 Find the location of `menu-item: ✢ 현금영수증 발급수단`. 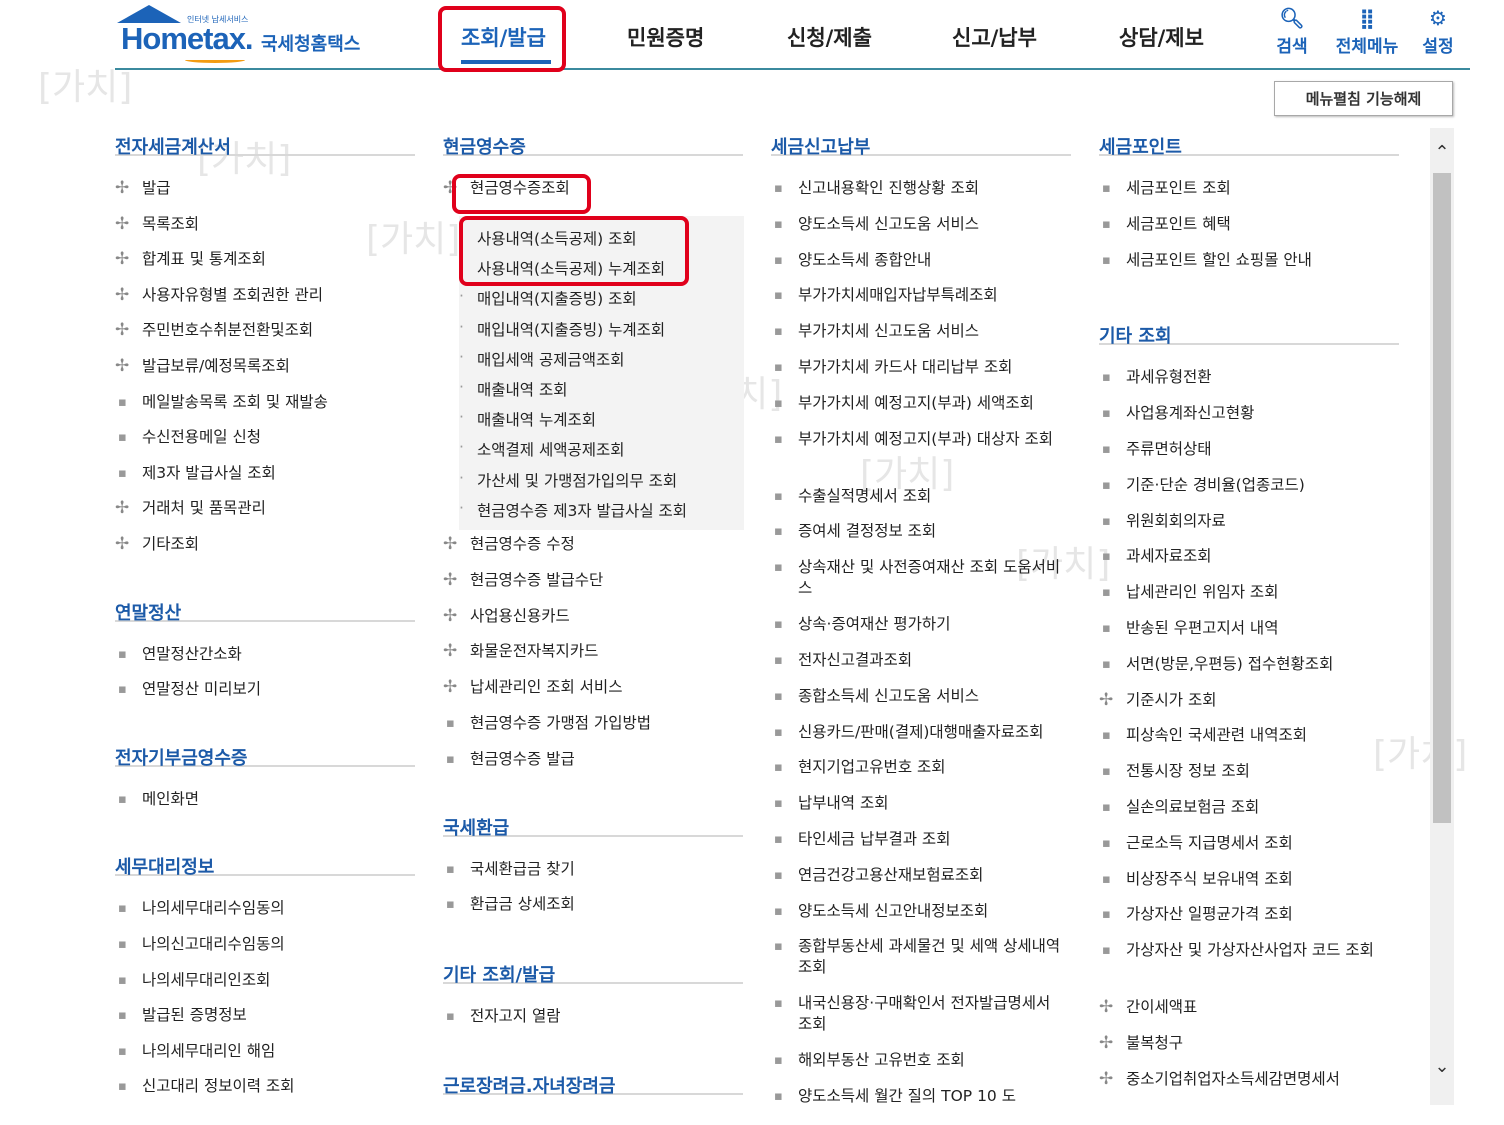

menu-item: ✢ 현금영수증 발급수단 is located at coordinates (593, 588).